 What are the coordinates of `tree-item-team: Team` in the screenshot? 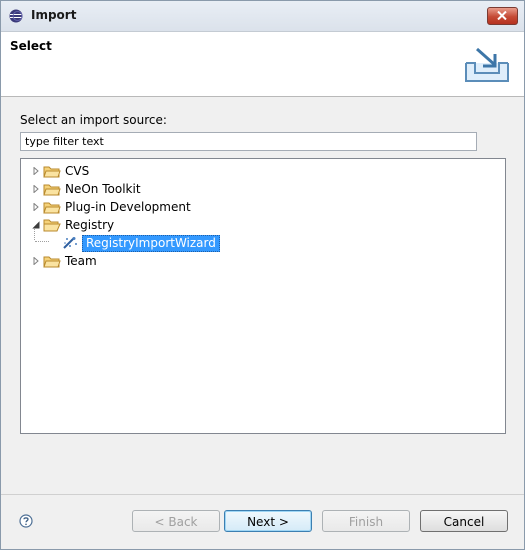 It's located at (263, 261).